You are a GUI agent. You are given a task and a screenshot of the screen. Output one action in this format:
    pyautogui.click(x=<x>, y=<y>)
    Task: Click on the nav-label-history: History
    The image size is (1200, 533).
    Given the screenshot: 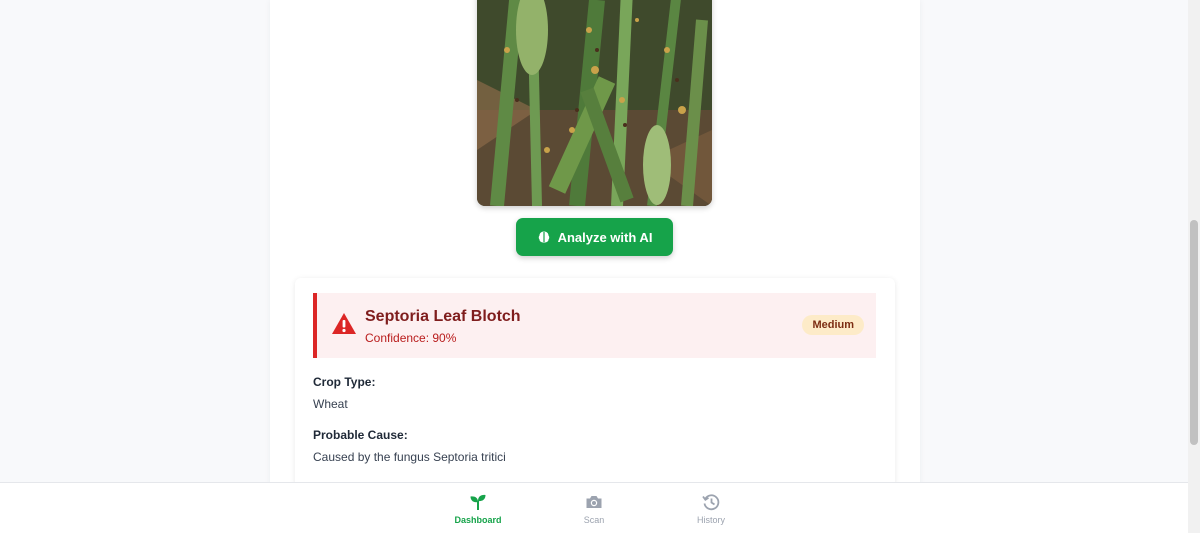 What is the action you would take?
    pyautogui.click(x=710, y=520)
    